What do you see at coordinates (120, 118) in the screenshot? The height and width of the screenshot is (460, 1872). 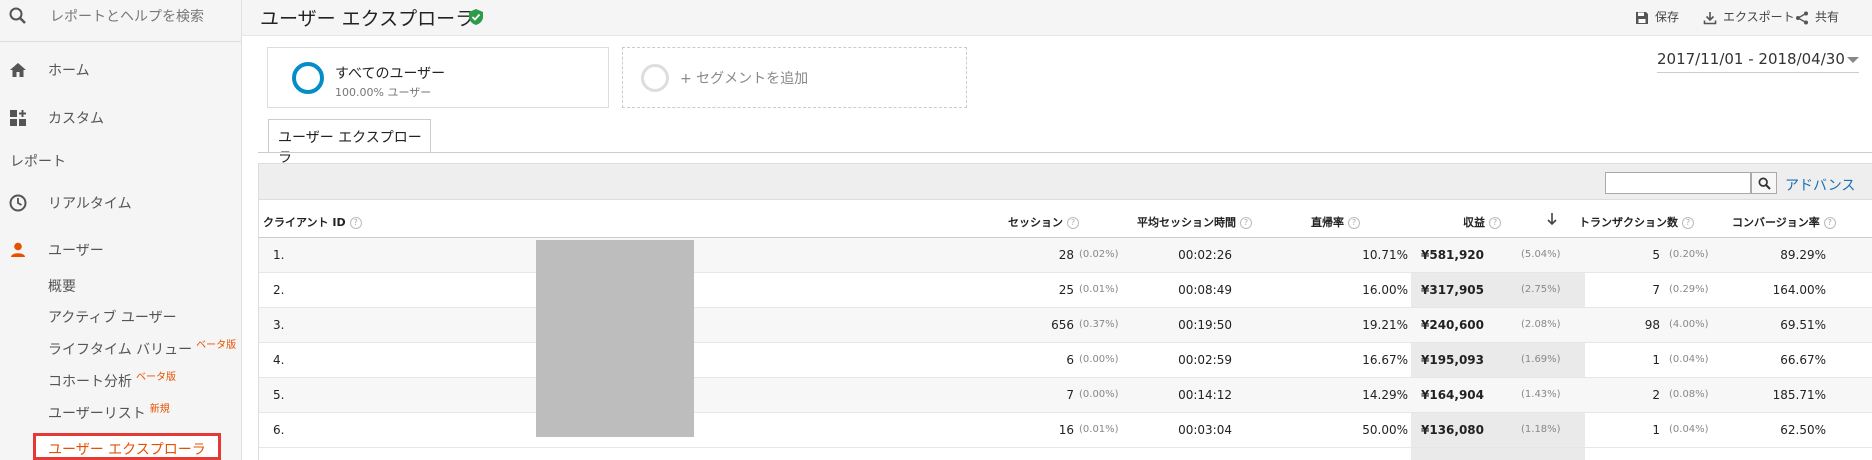 I see `sidebar-item-custom: カスタム` at bounding box center [120, 118].